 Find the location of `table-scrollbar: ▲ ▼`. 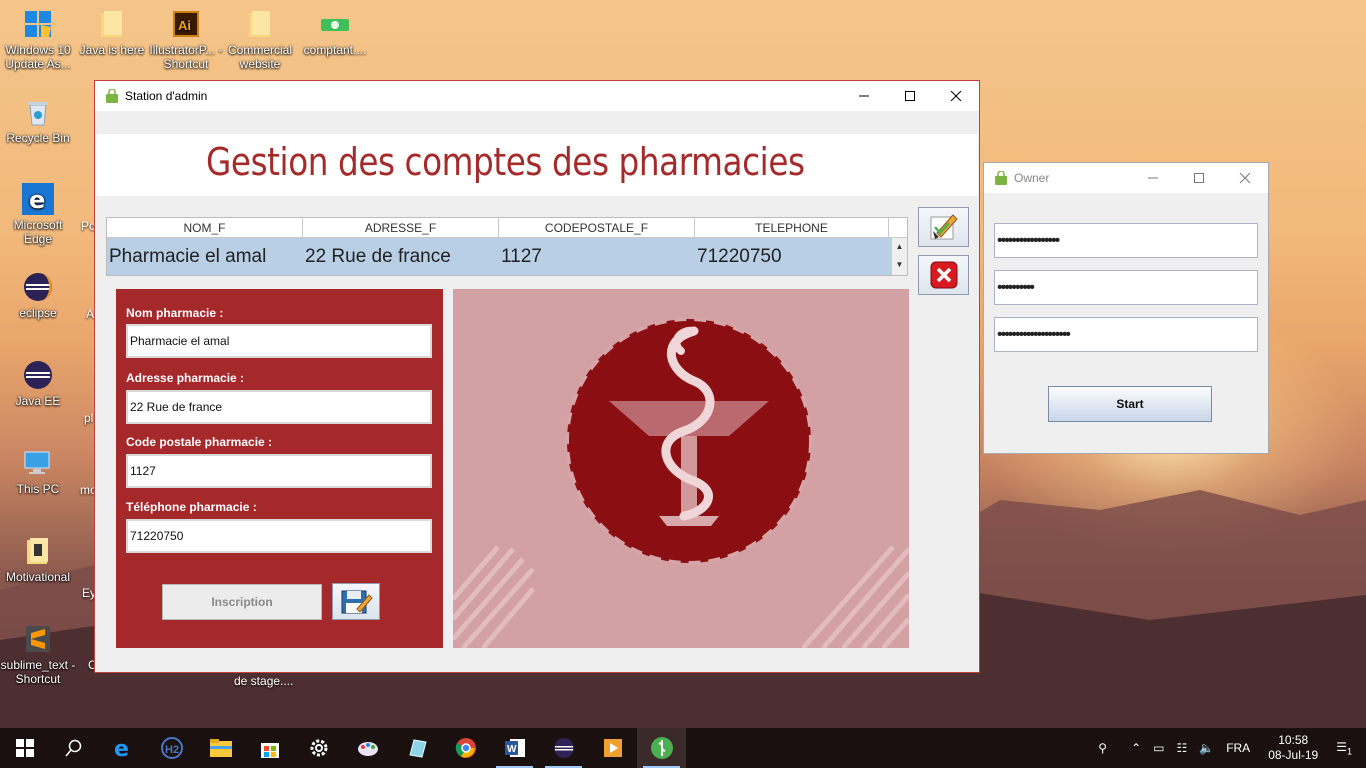

table-scrollbar: ▲ ▼ is located at coordinates (899, 256).